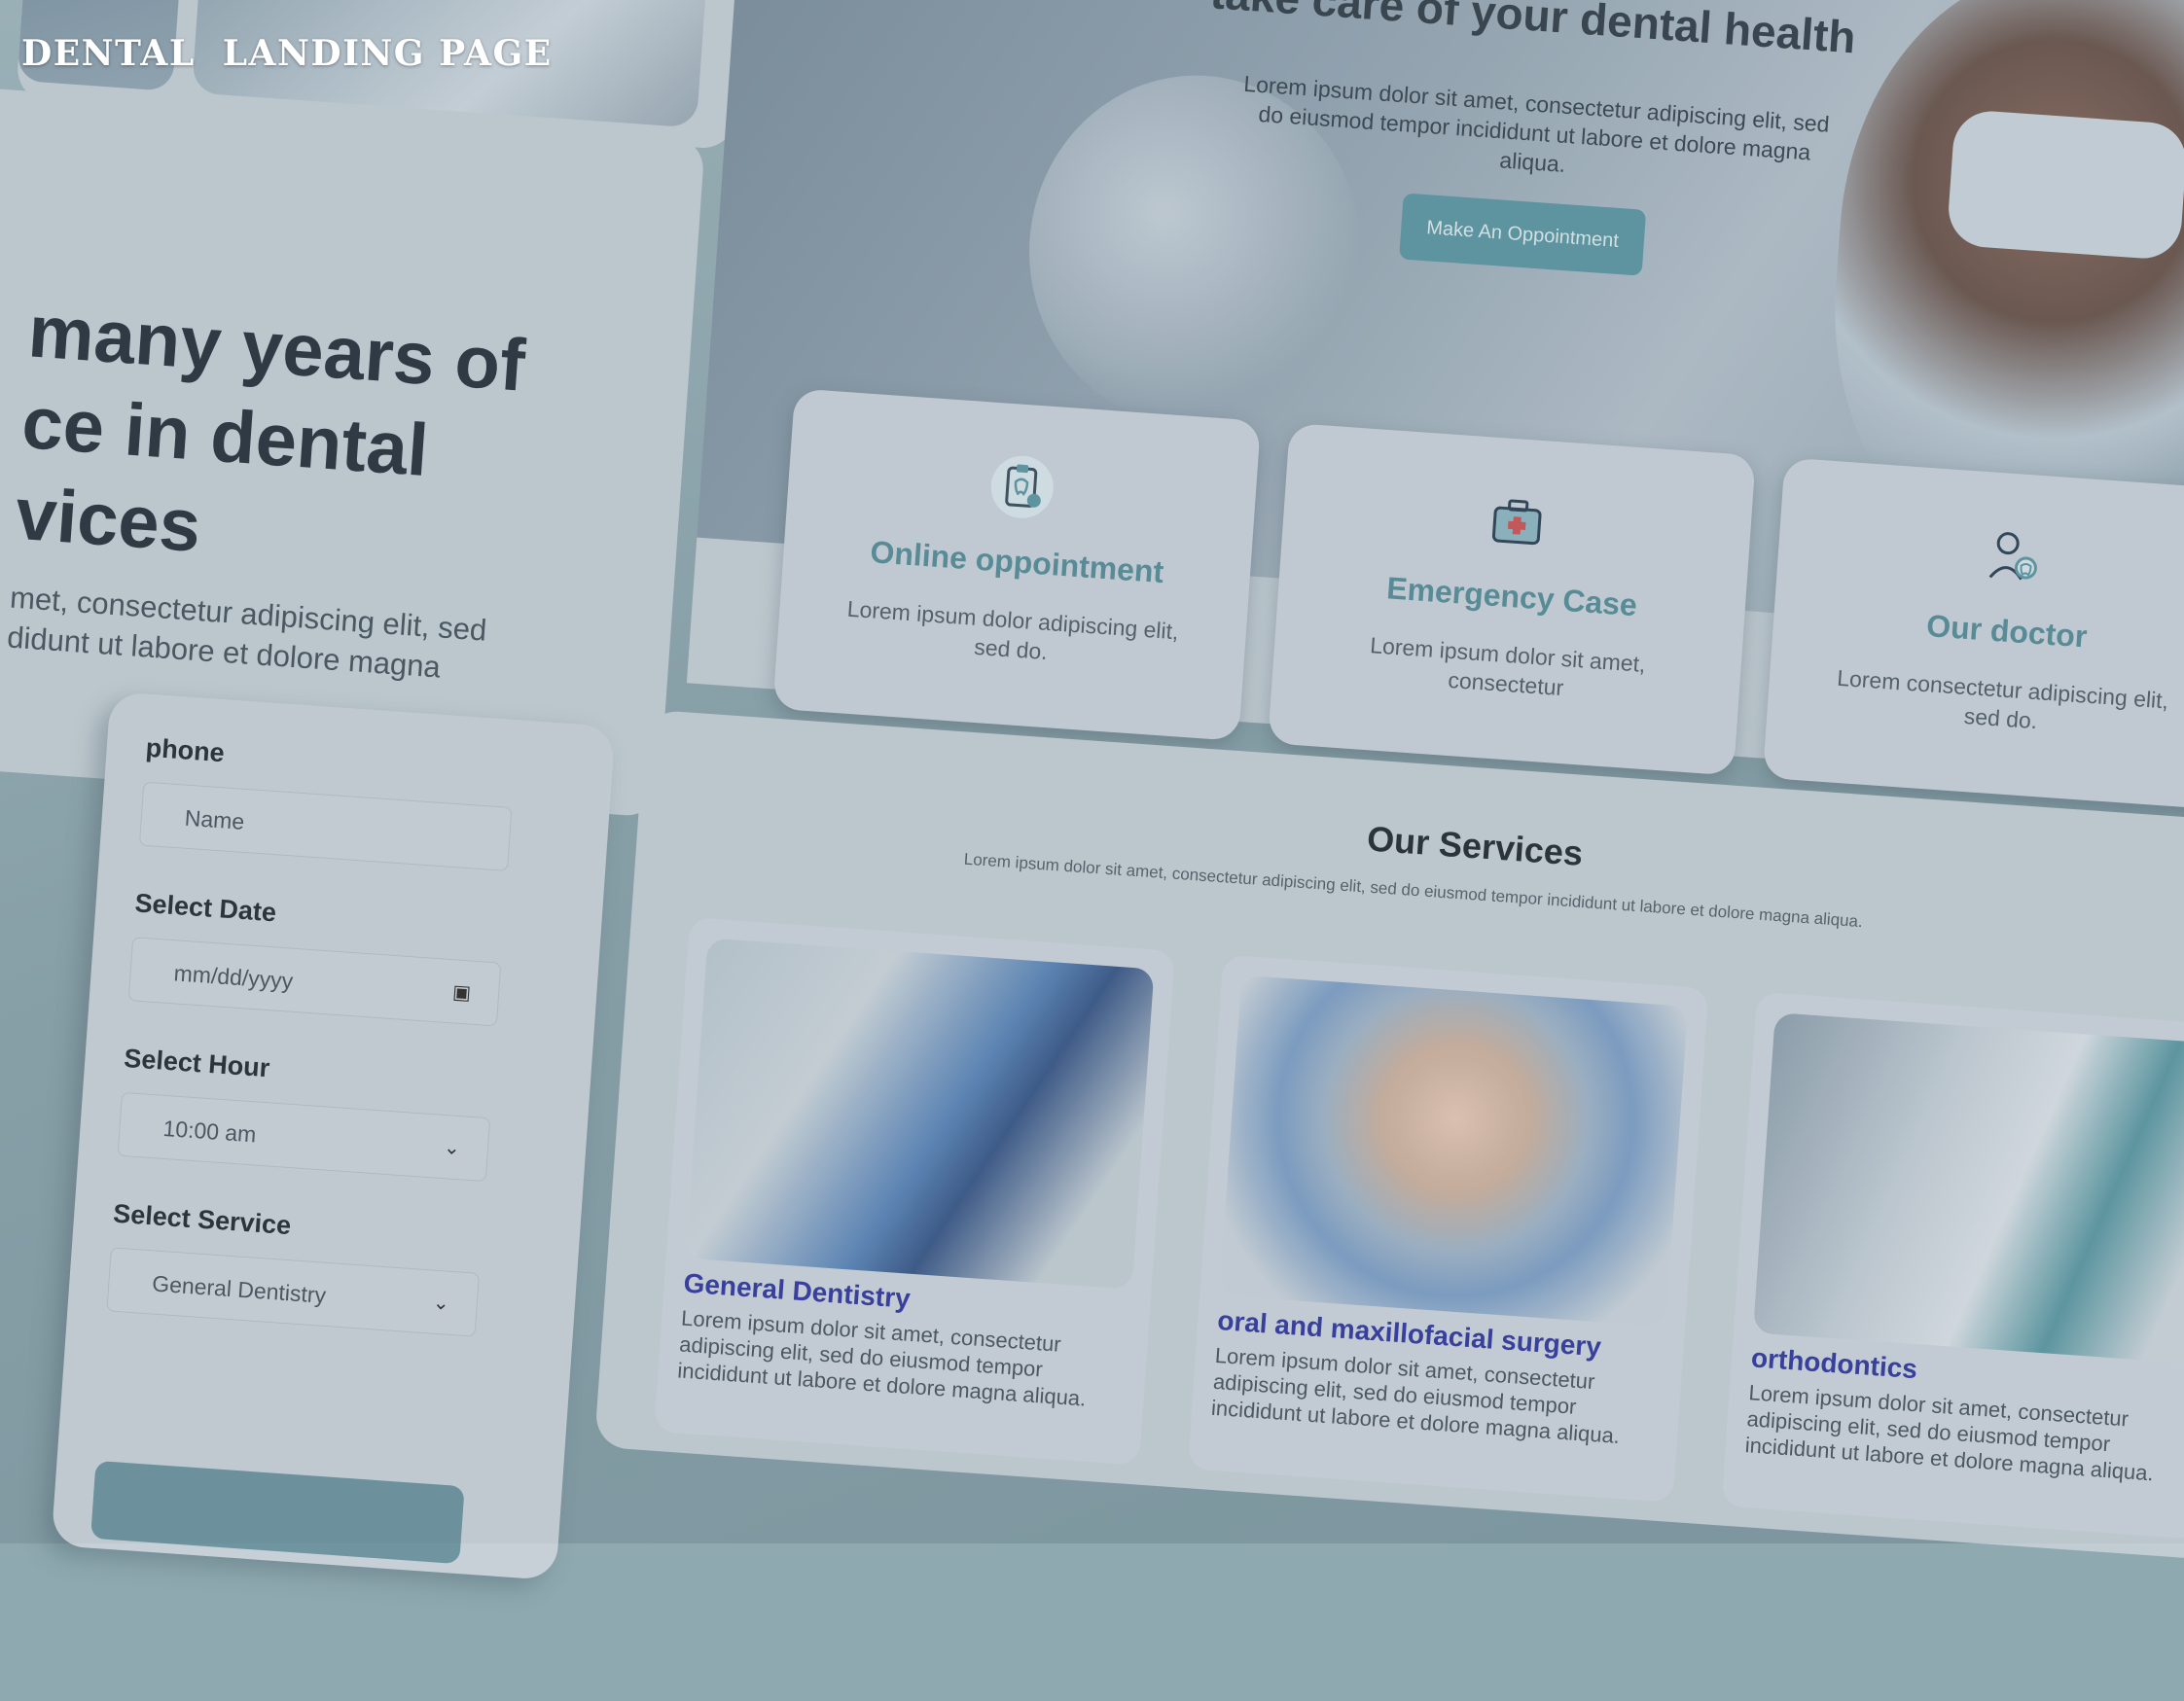  Describe the element at coordinates (304, 1137) in the screenshot. I see `hour-select: 10:00 am ⌄` at that location.